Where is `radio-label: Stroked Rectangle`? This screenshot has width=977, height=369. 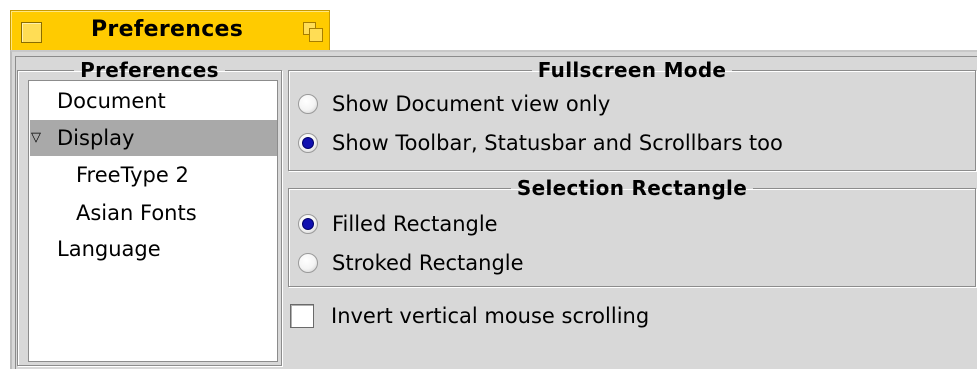 radio-label: Stroked Rectangle is located at coordinates (428, 263).